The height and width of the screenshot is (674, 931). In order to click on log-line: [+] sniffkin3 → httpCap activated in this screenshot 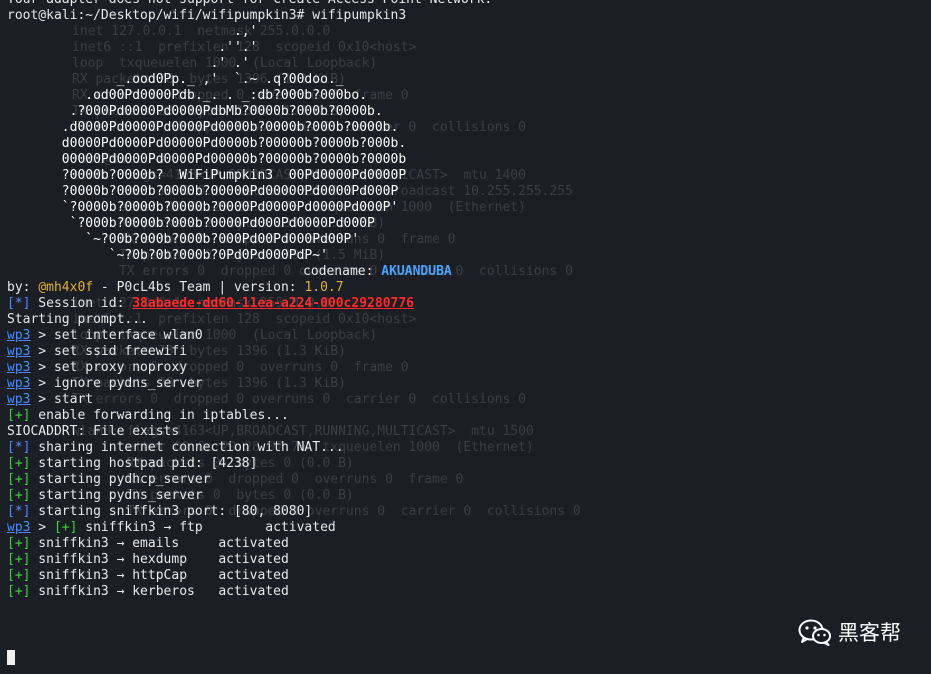, I will do `click(249, 576)`.